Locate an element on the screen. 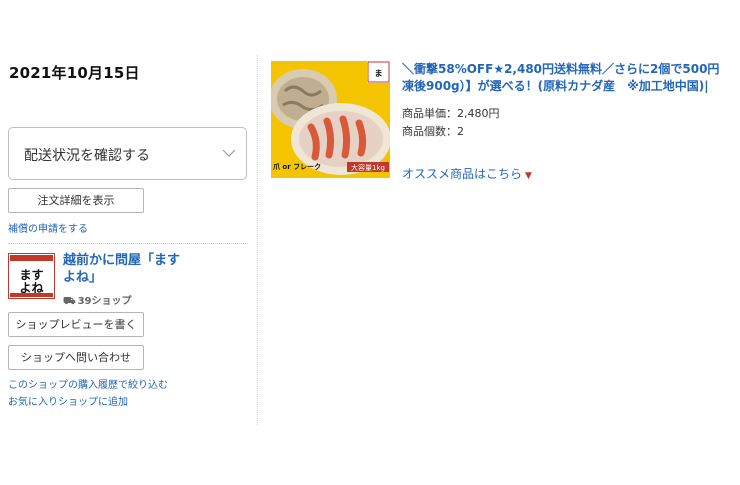 The image size is (740, 485). shop-logo-icon: ます よね is located at coordinates (31, 276).